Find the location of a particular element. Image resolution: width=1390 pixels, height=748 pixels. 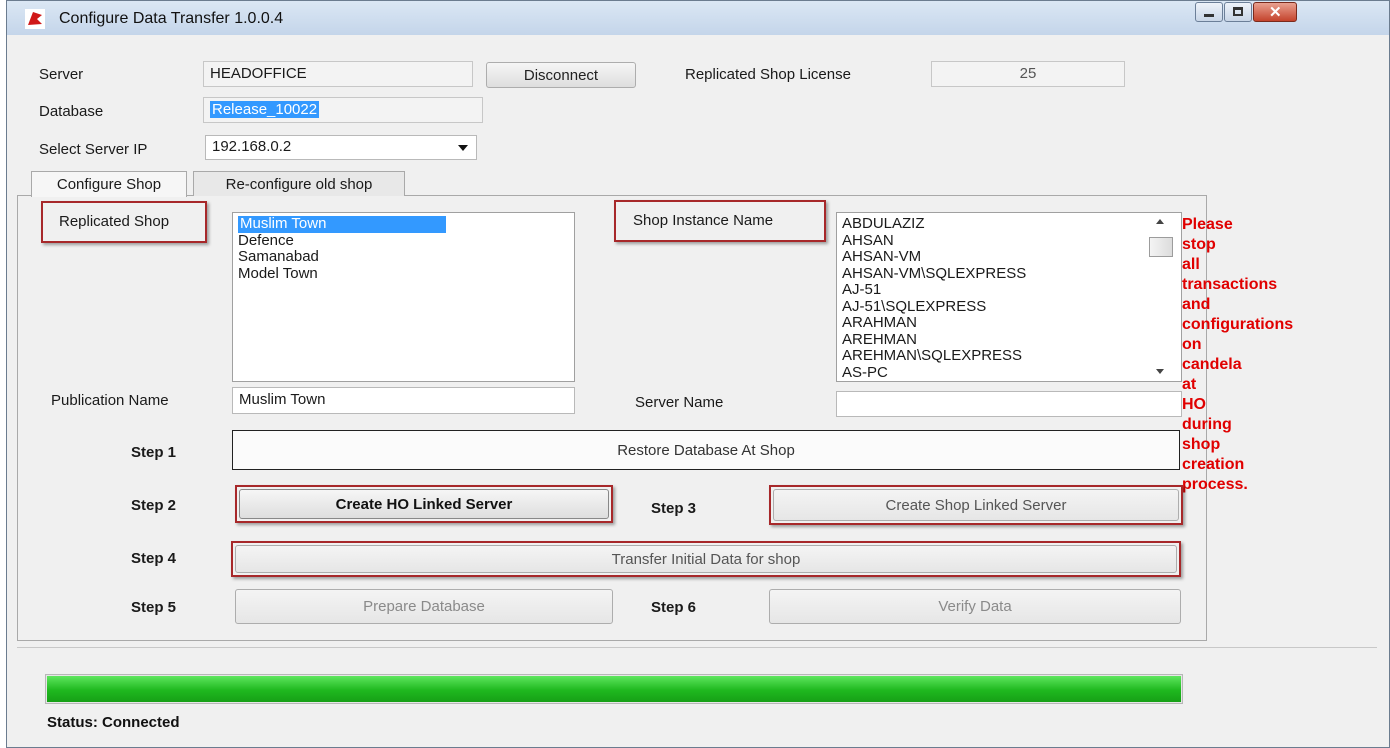

warning-line: candela is located at coordinates (1212, 364).